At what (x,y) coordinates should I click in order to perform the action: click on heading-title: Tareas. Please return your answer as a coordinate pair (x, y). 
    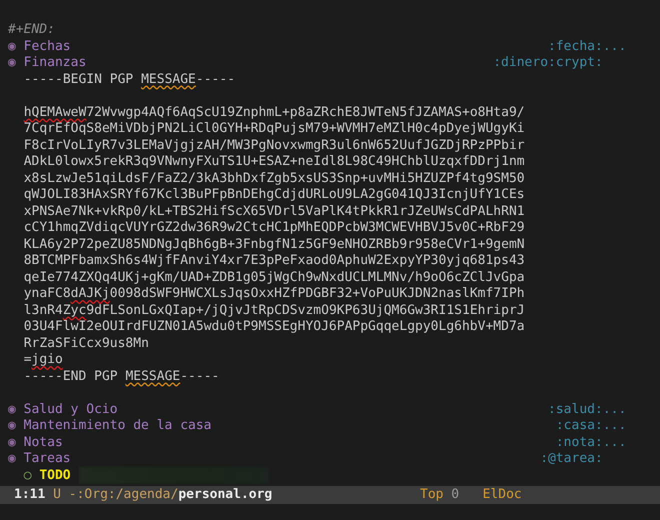
    Looking at the image, I should click on (47, 458).